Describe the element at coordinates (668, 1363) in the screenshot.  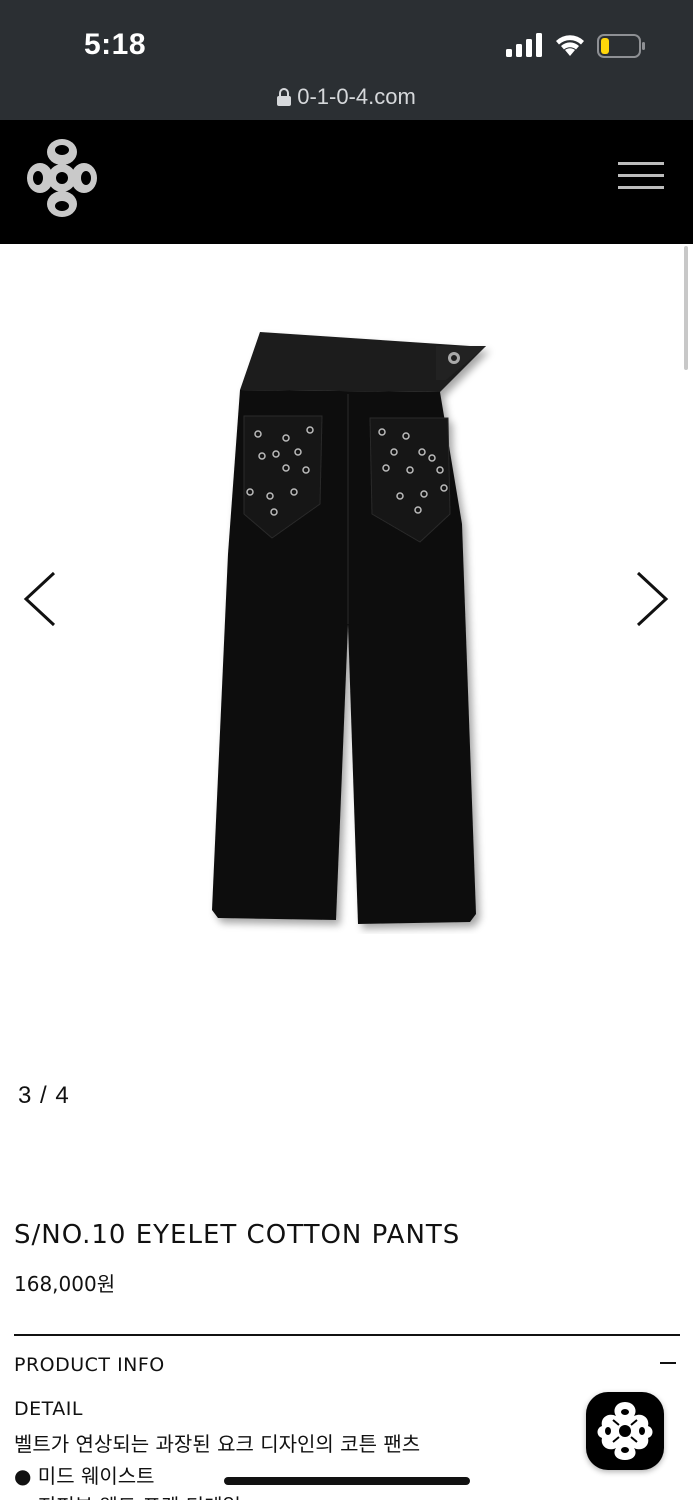
I see `minus-icon` at that location.